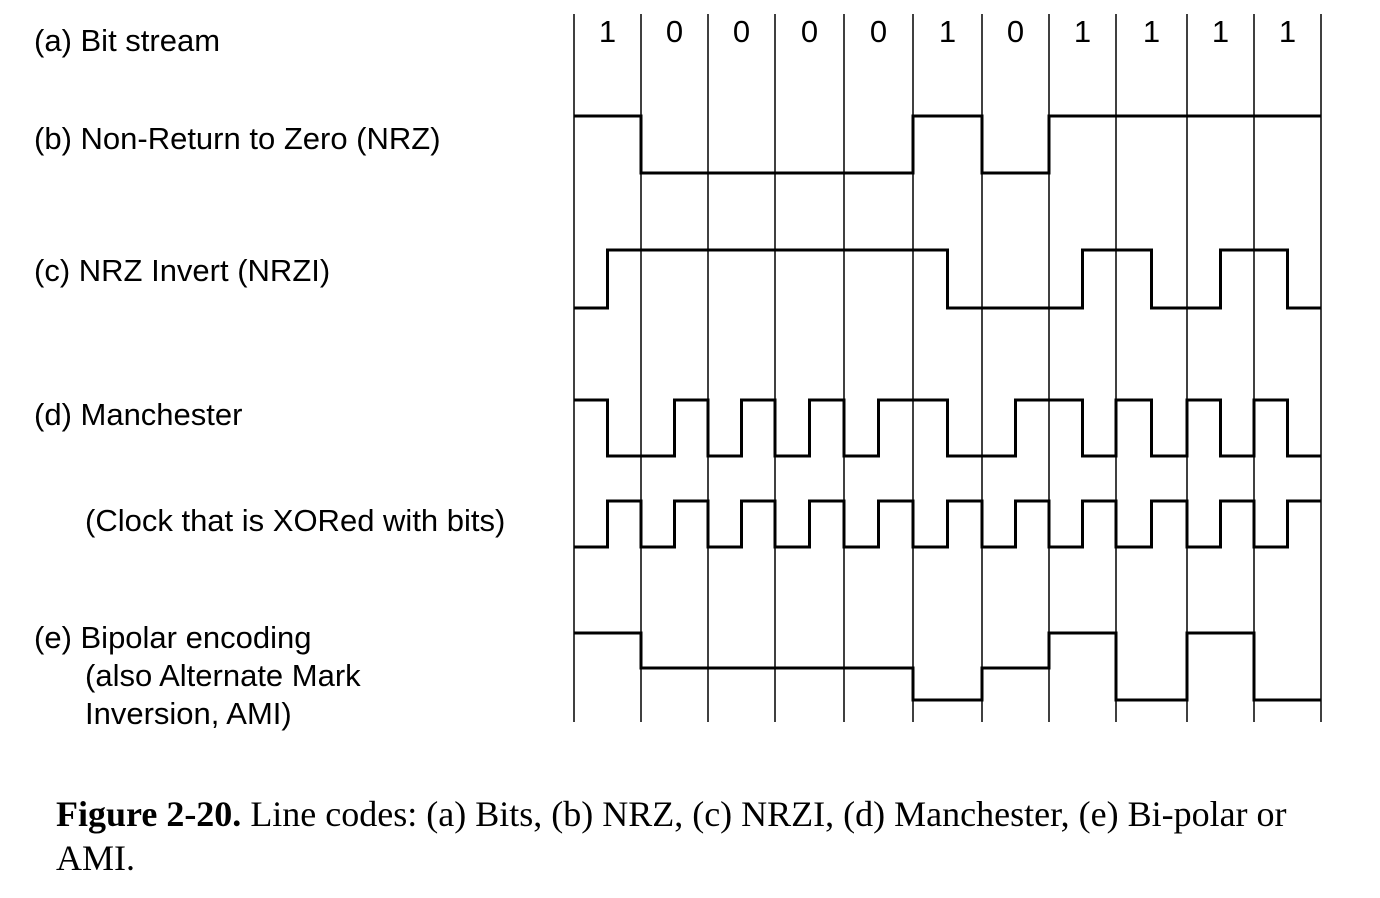  Describe the element at coordinates (223, 675) in the screenshot. I see `label-bipolar-aka: (also Alternate Mark` at that location.